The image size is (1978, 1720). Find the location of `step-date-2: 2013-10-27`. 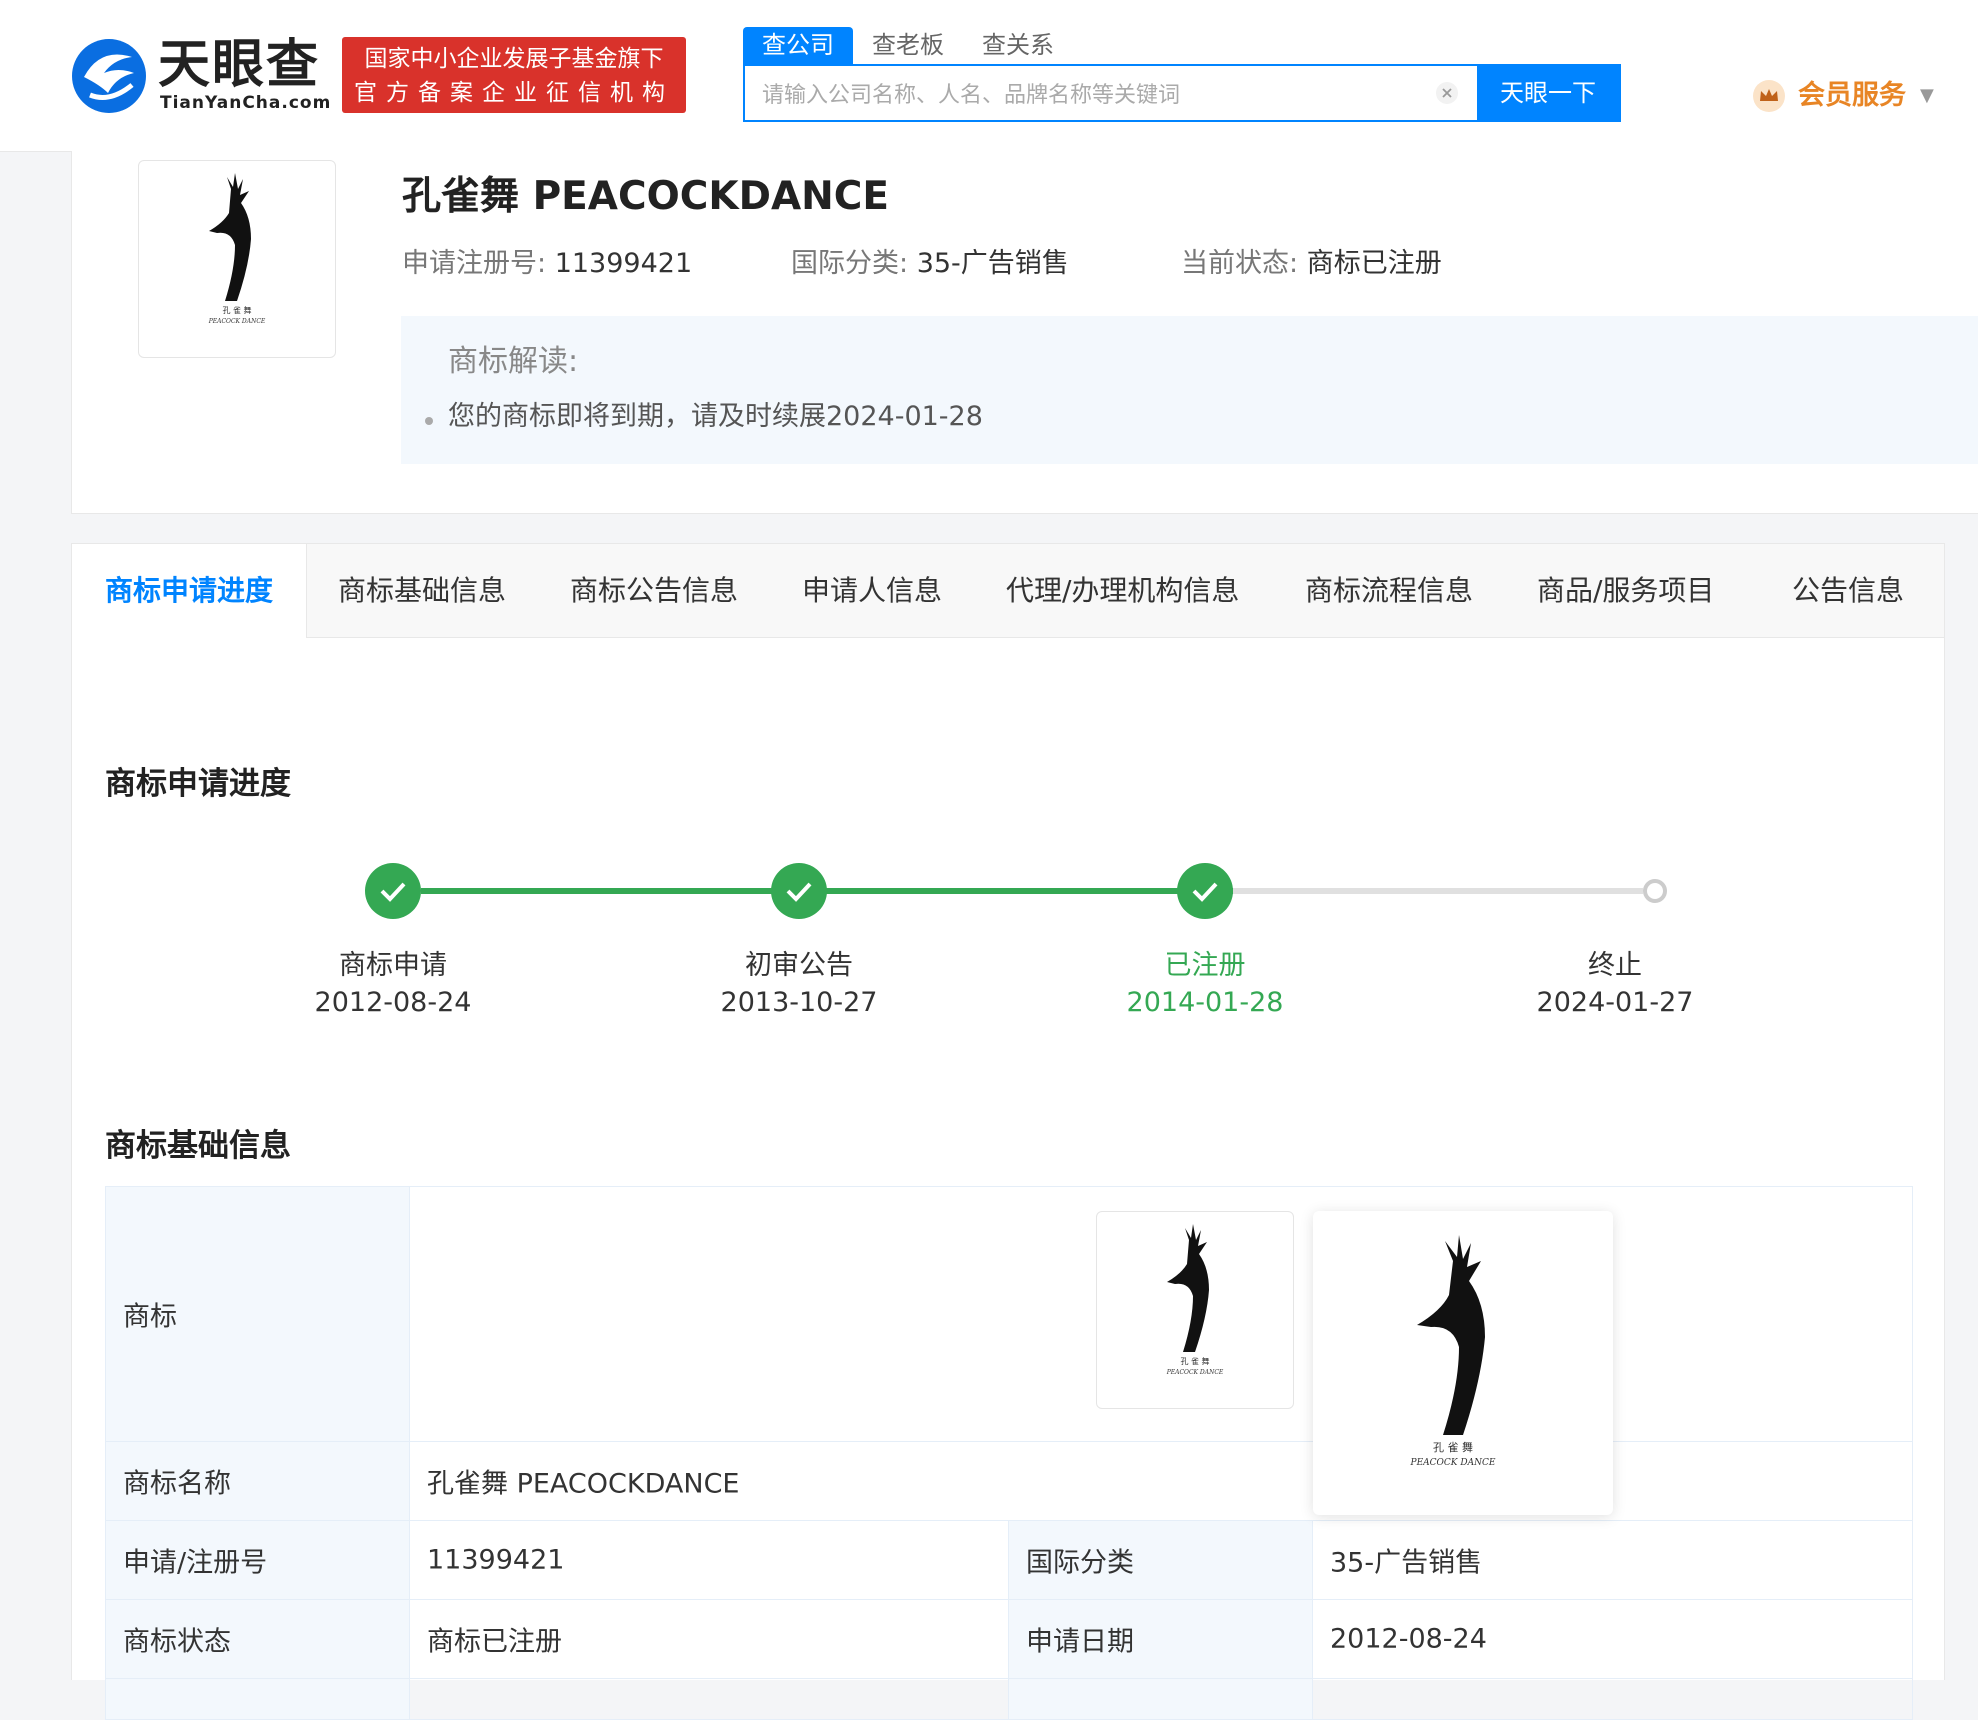

step-date-2: 2013-10-27 is located at coordinates (799, 1002).